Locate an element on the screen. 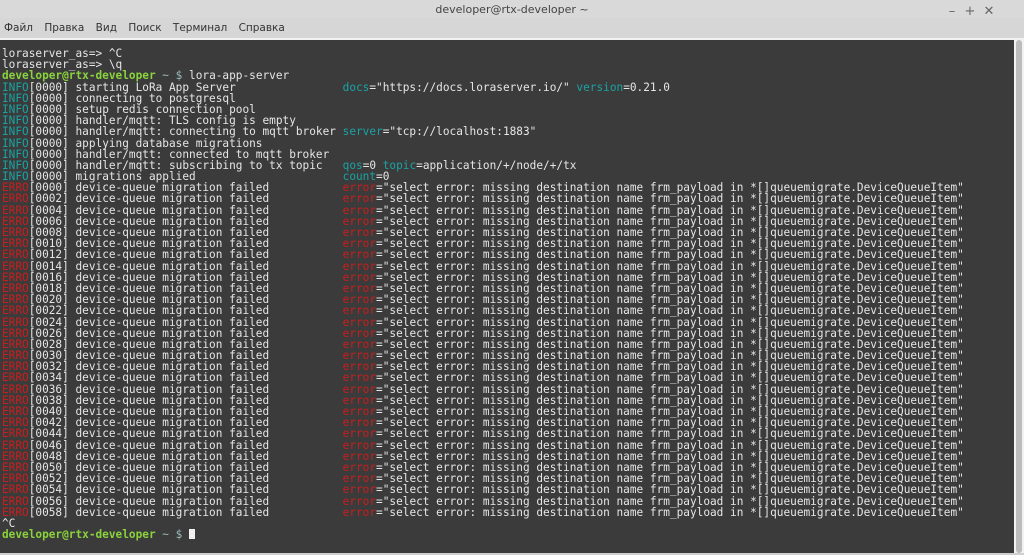  log-field-key: error is located at coordinates (359, 512).